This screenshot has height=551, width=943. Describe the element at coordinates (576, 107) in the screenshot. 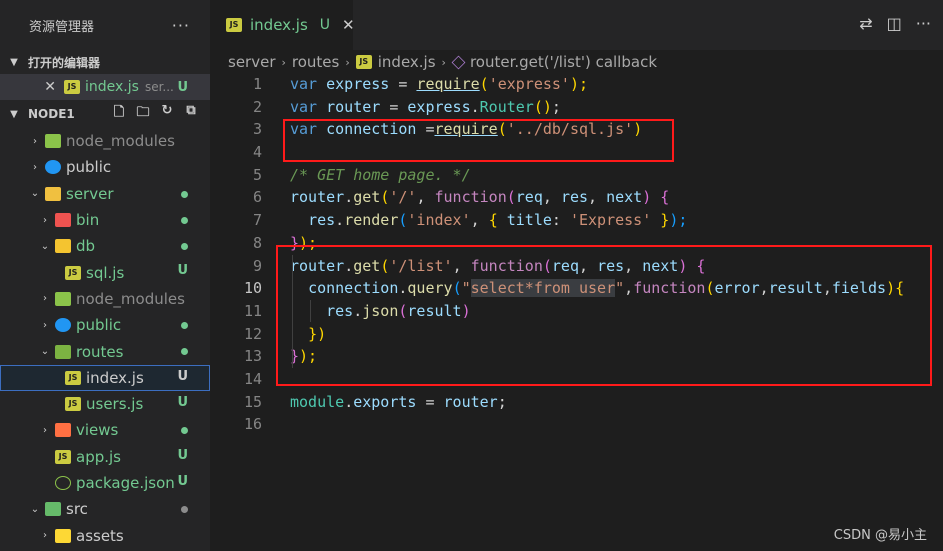

I see `code-line: 2 var router = express.Router();` at that location.